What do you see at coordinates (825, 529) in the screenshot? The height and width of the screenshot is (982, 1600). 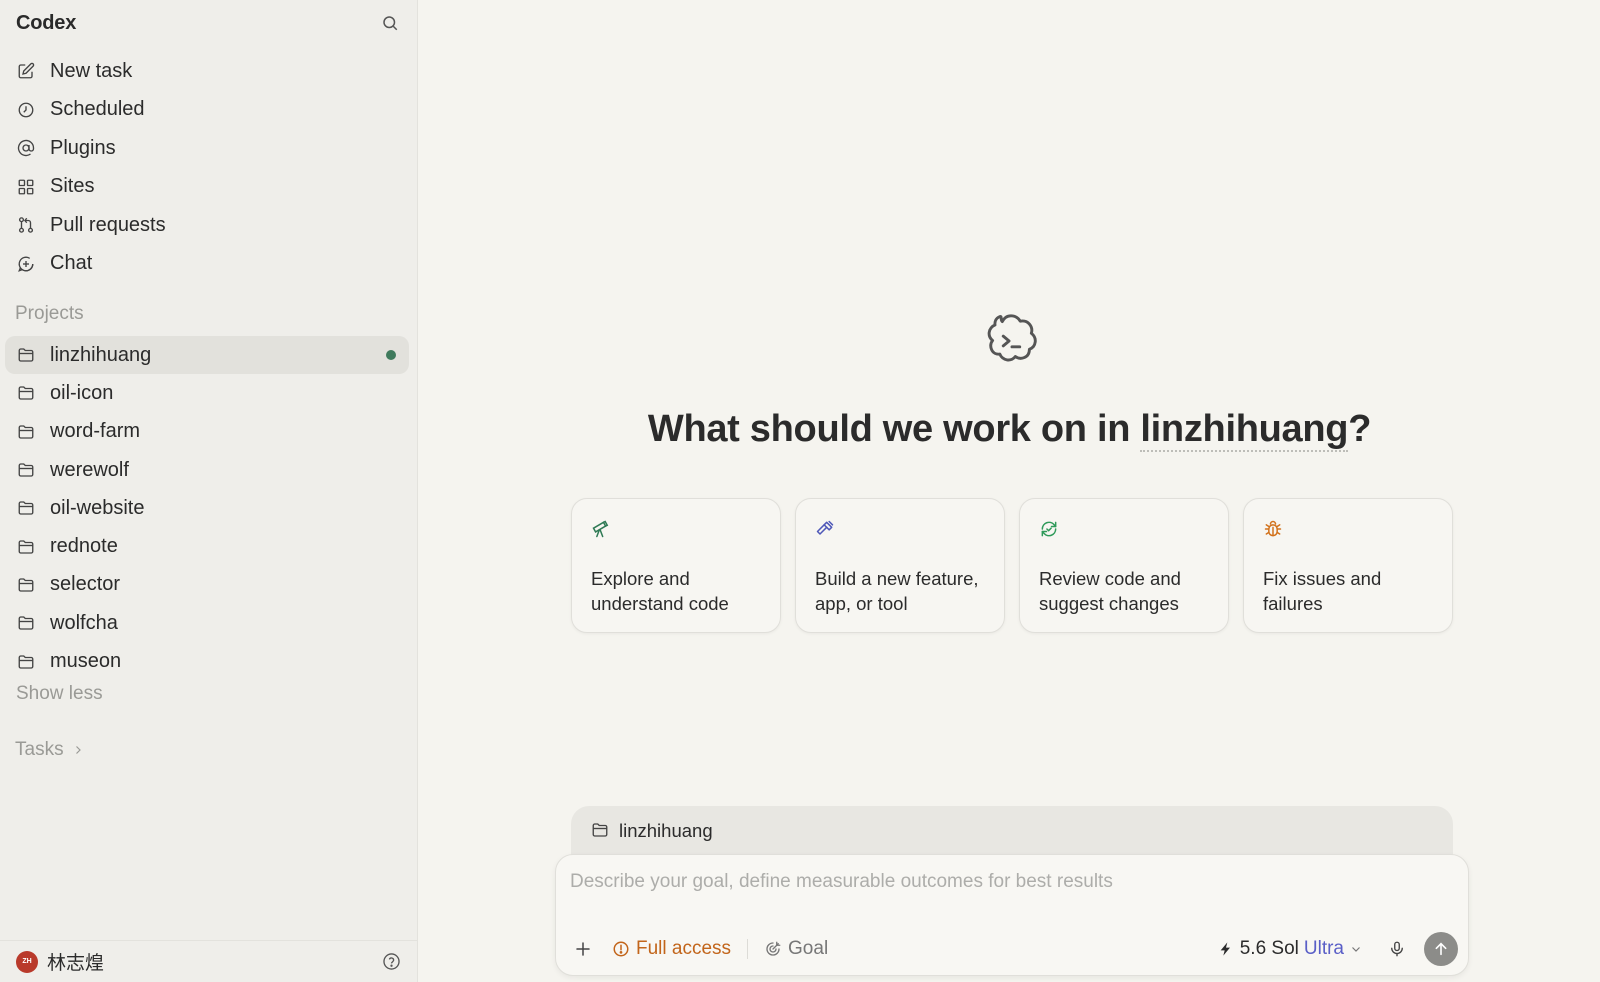 I see `hammer-icon` at bounding box center [825, 529].